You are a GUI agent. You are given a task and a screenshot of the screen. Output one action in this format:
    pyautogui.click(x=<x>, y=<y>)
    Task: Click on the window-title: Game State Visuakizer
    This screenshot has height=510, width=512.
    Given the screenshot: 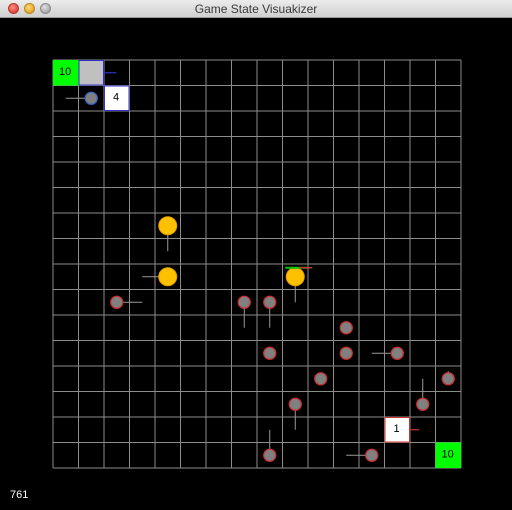 What is the action you would take?
    pyautogui.click(x=256, y=9)
    